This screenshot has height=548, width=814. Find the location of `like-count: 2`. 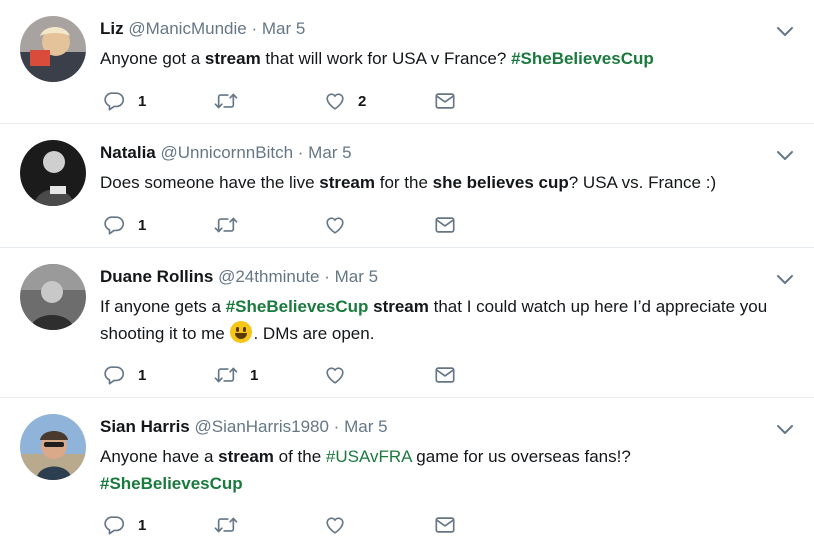

like-count: 2 is located at coordinates (362, 101).